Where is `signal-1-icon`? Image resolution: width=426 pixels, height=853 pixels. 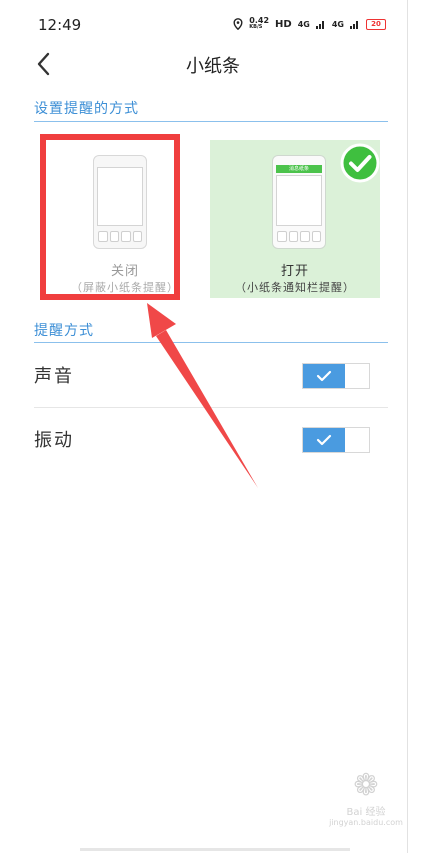
signal-1-icon is located at coordinates (319, 25).